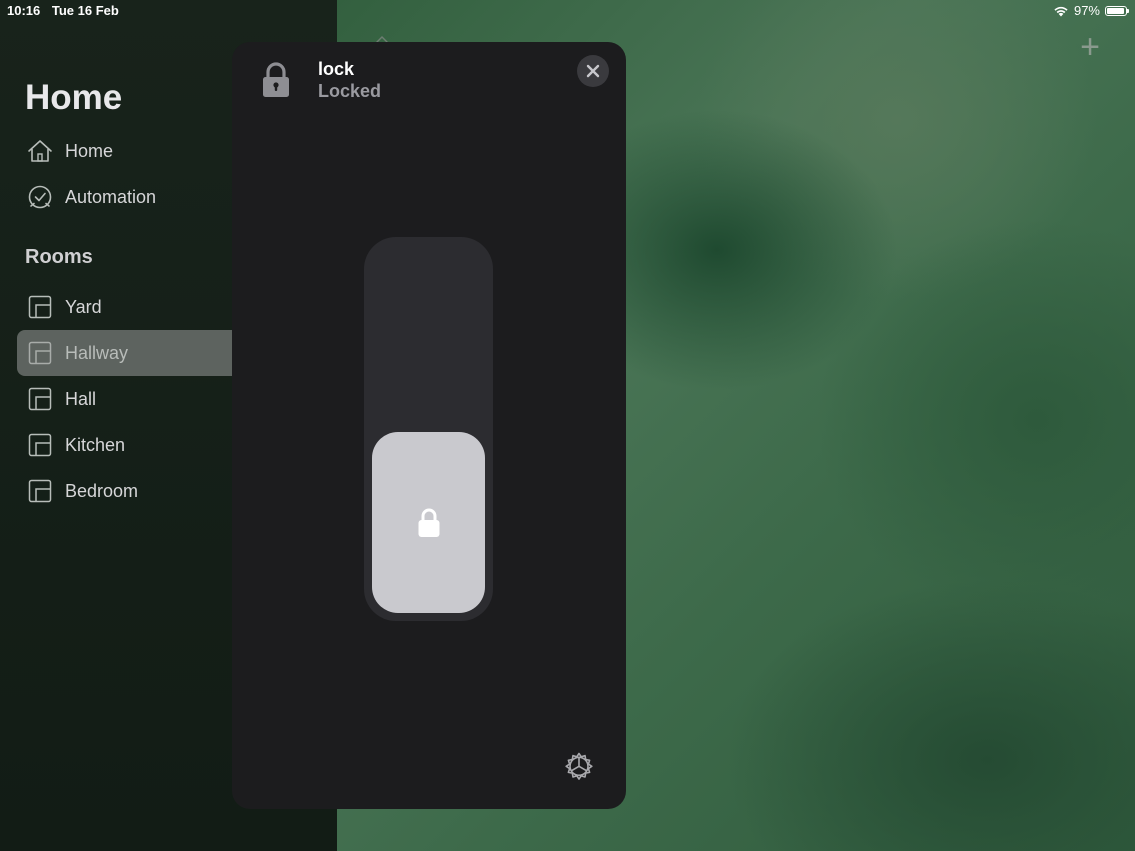 The image size is (1135, 851). I want to click on lock-toggle-thumb, so click(428, 522).